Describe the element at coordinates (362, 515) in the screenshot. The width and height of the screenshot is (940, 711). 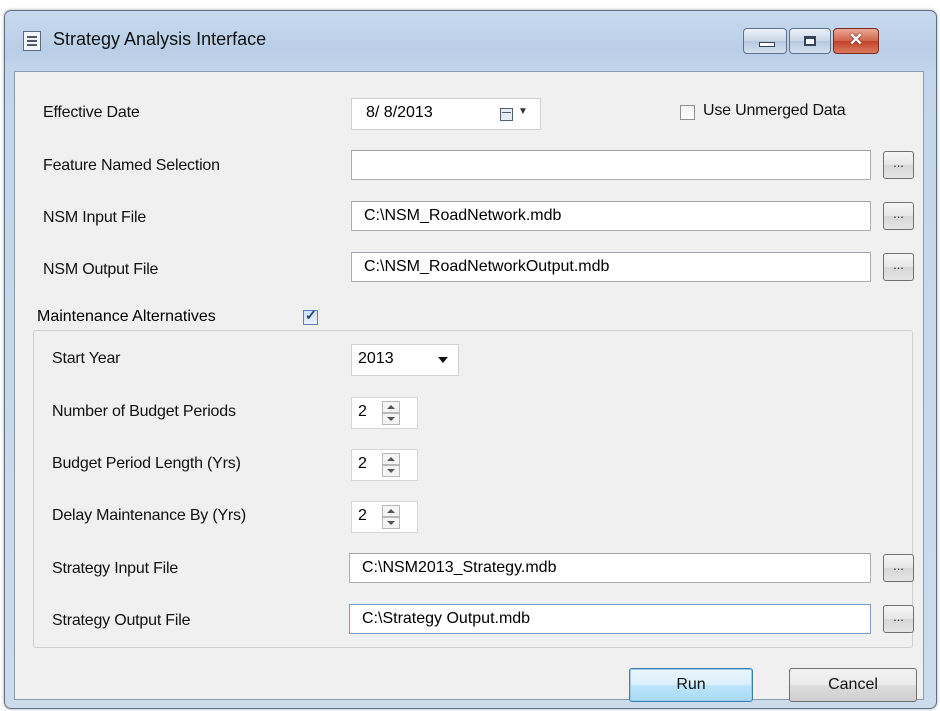
I see `delay-maintenance-value: 2` at that location.